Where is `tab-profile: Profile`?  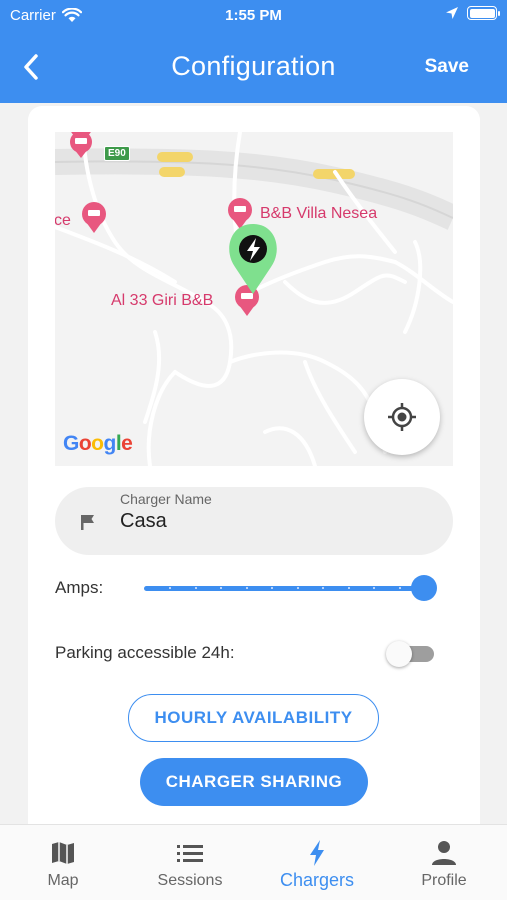
tab-profile: Profile is located at coordinates (444, 862).